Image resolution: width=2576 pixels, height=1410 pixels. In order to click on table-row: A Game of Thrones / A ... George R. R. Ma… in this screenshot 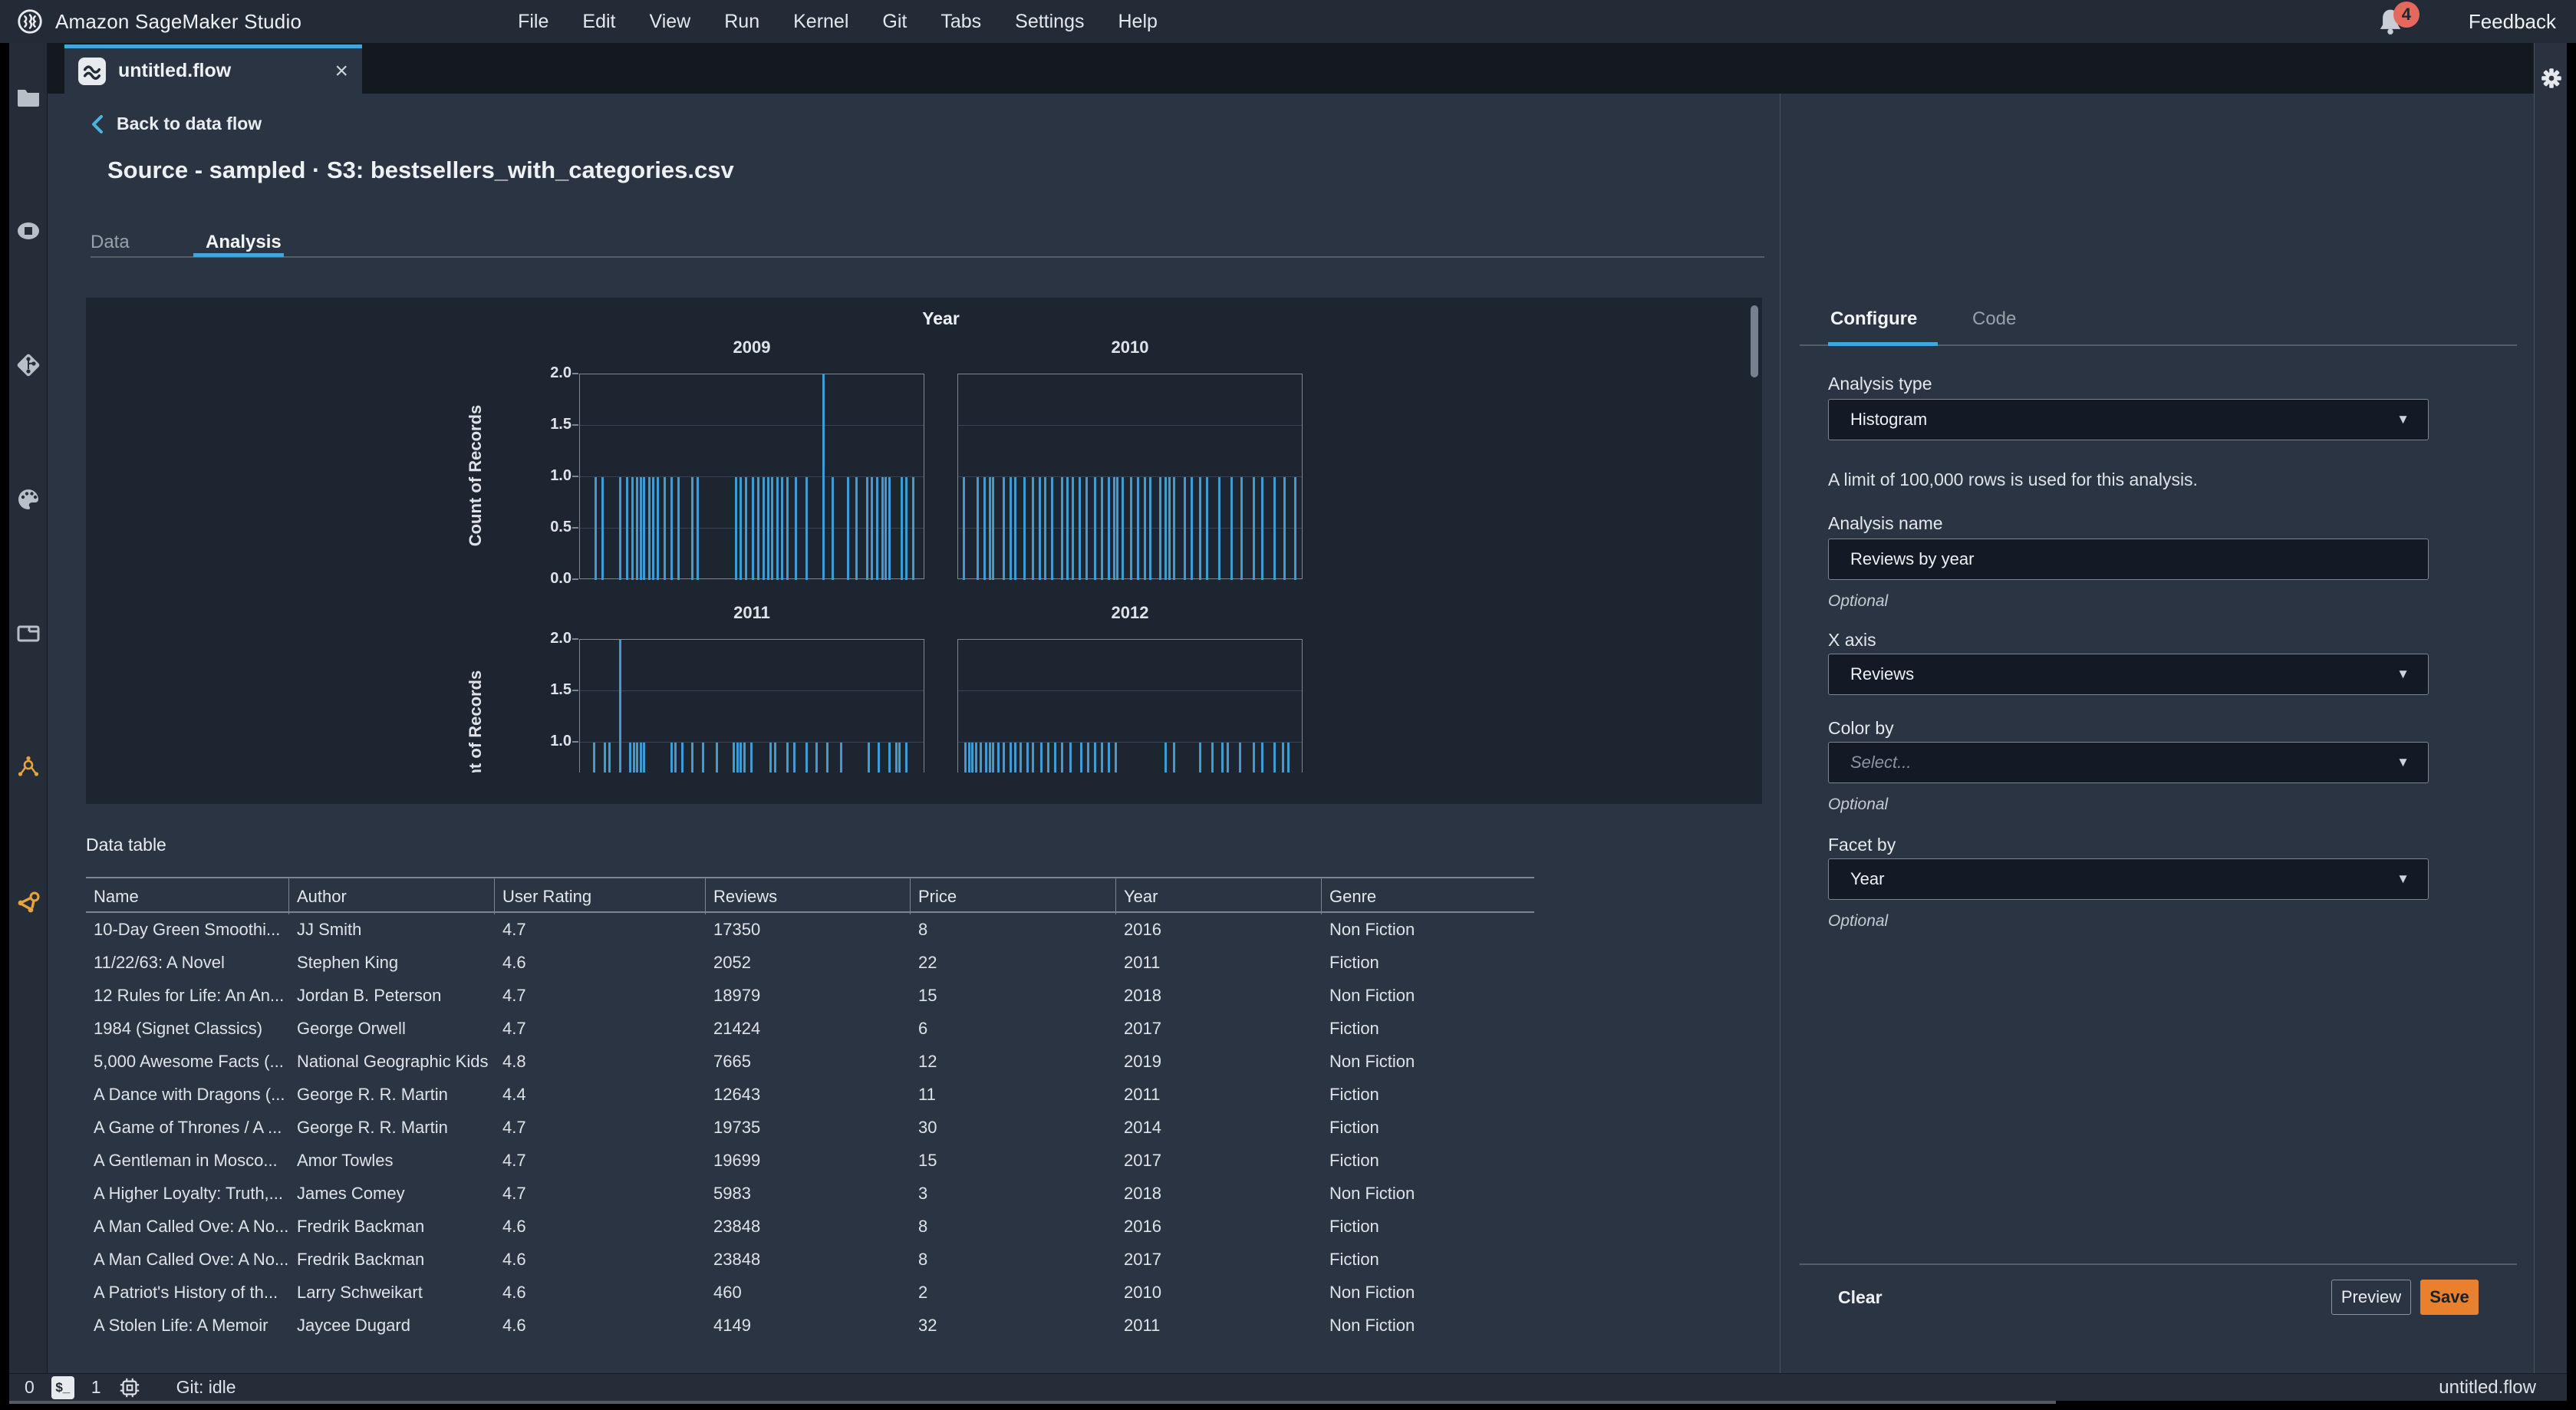, I will do `click(810, 1127)`.